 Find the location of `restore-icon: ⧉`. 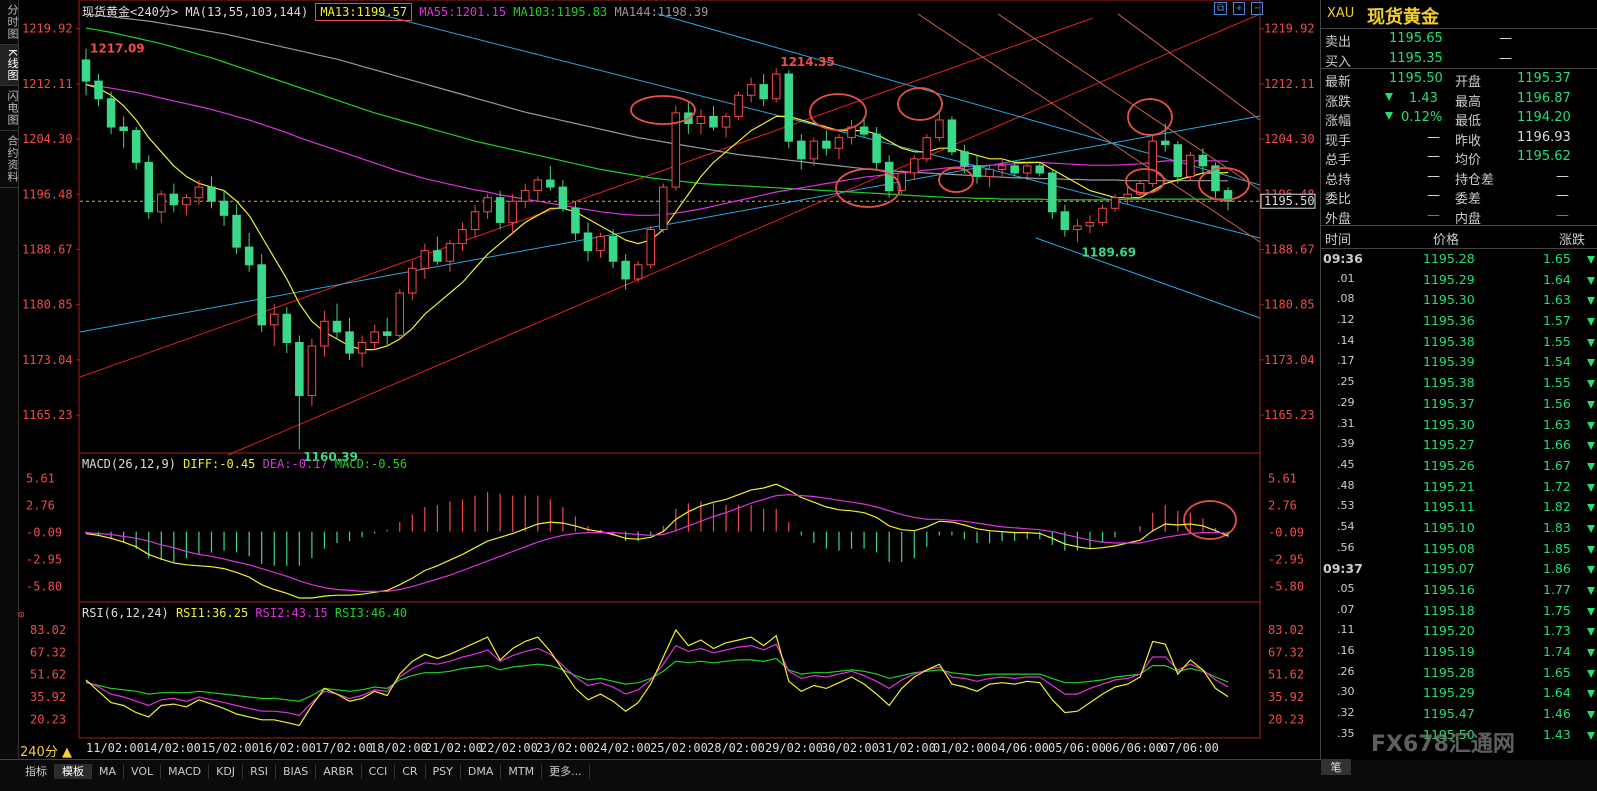

restore-icon: ⧉ is located at coordinates (1221, 8).